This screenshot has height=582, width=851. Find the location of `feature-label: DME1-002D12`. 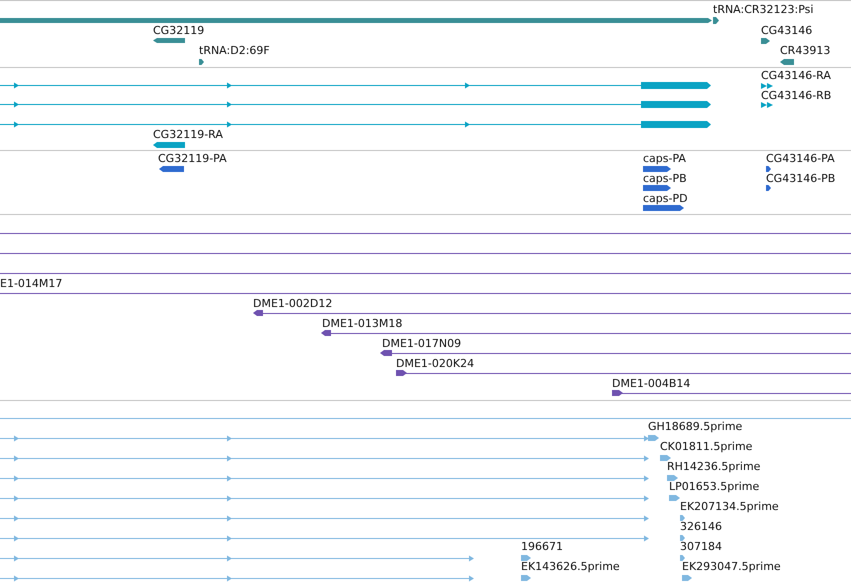

feature-label: DME1-002D12 is located at coordinates (292, 303).